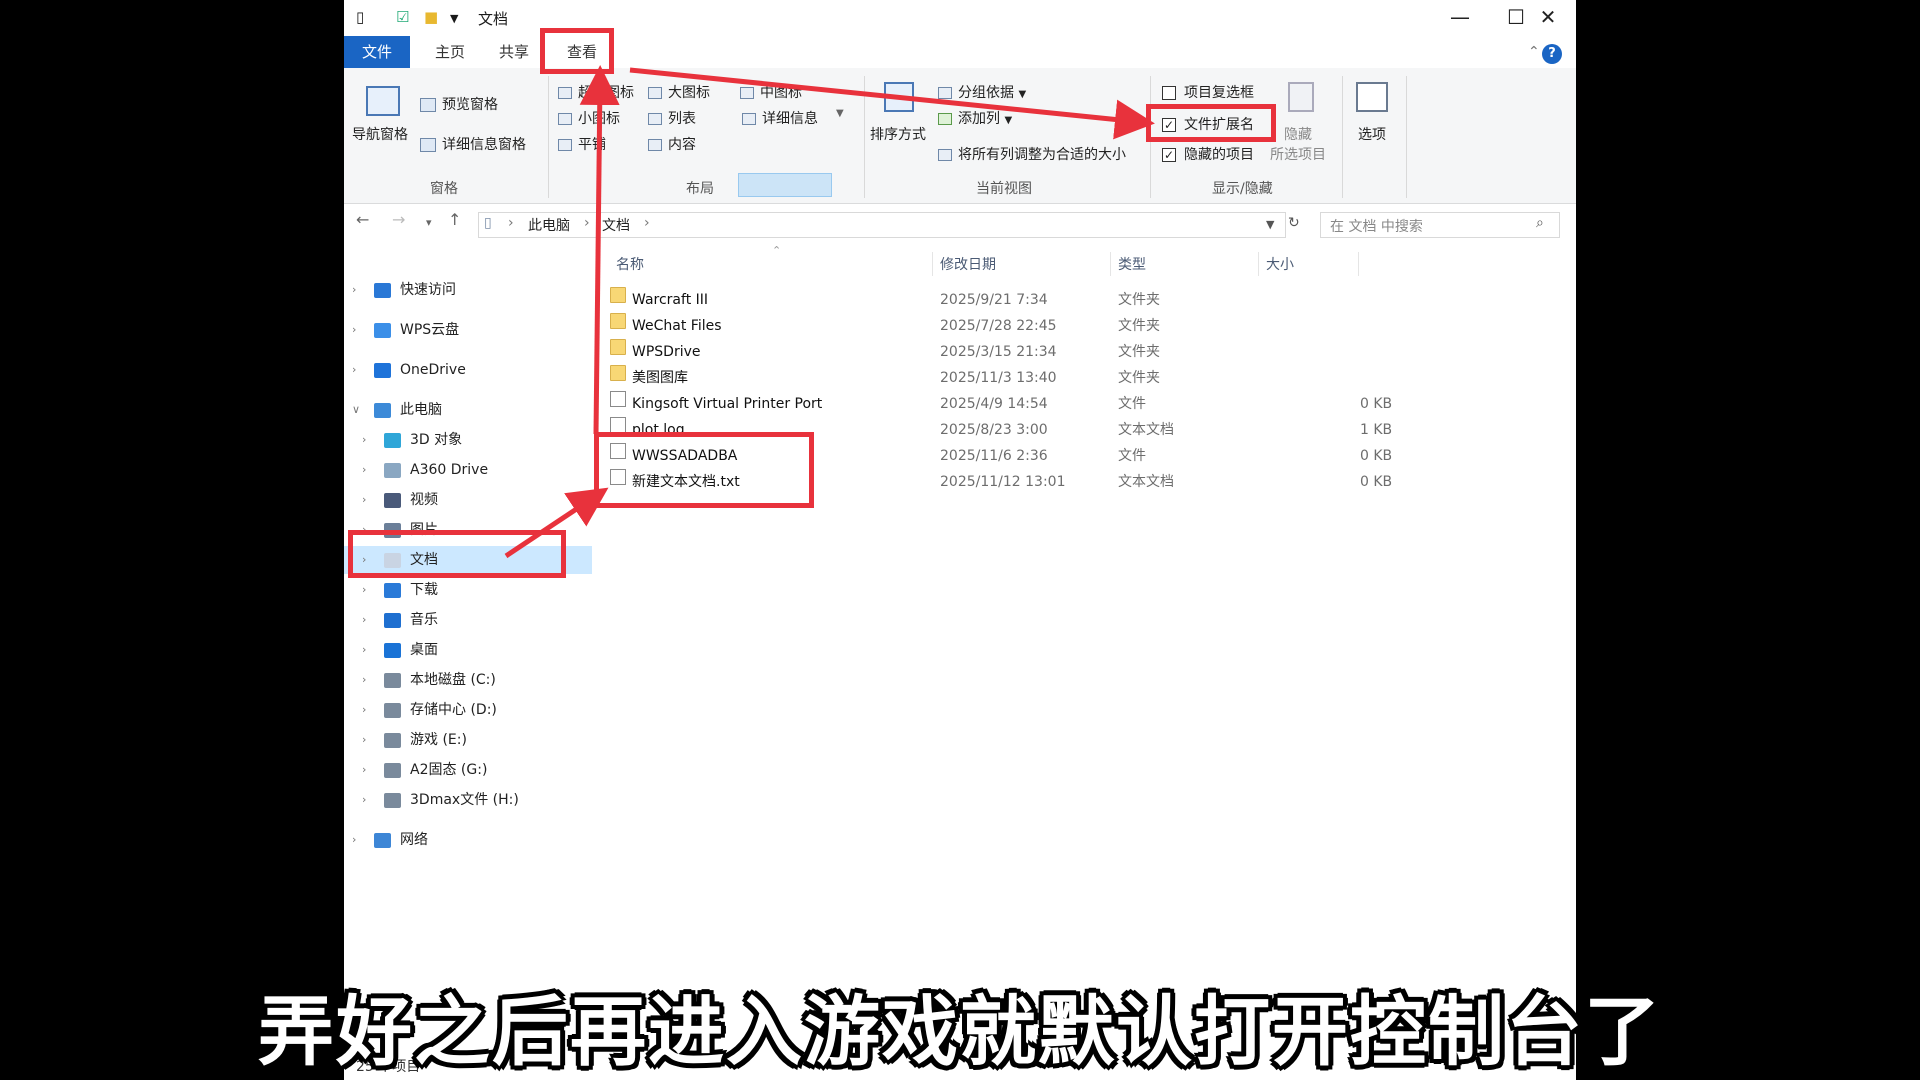  I want to click on video-subtitle: 弄好之后再进入游戏就默认打开控制台了, so click(960, 1031).